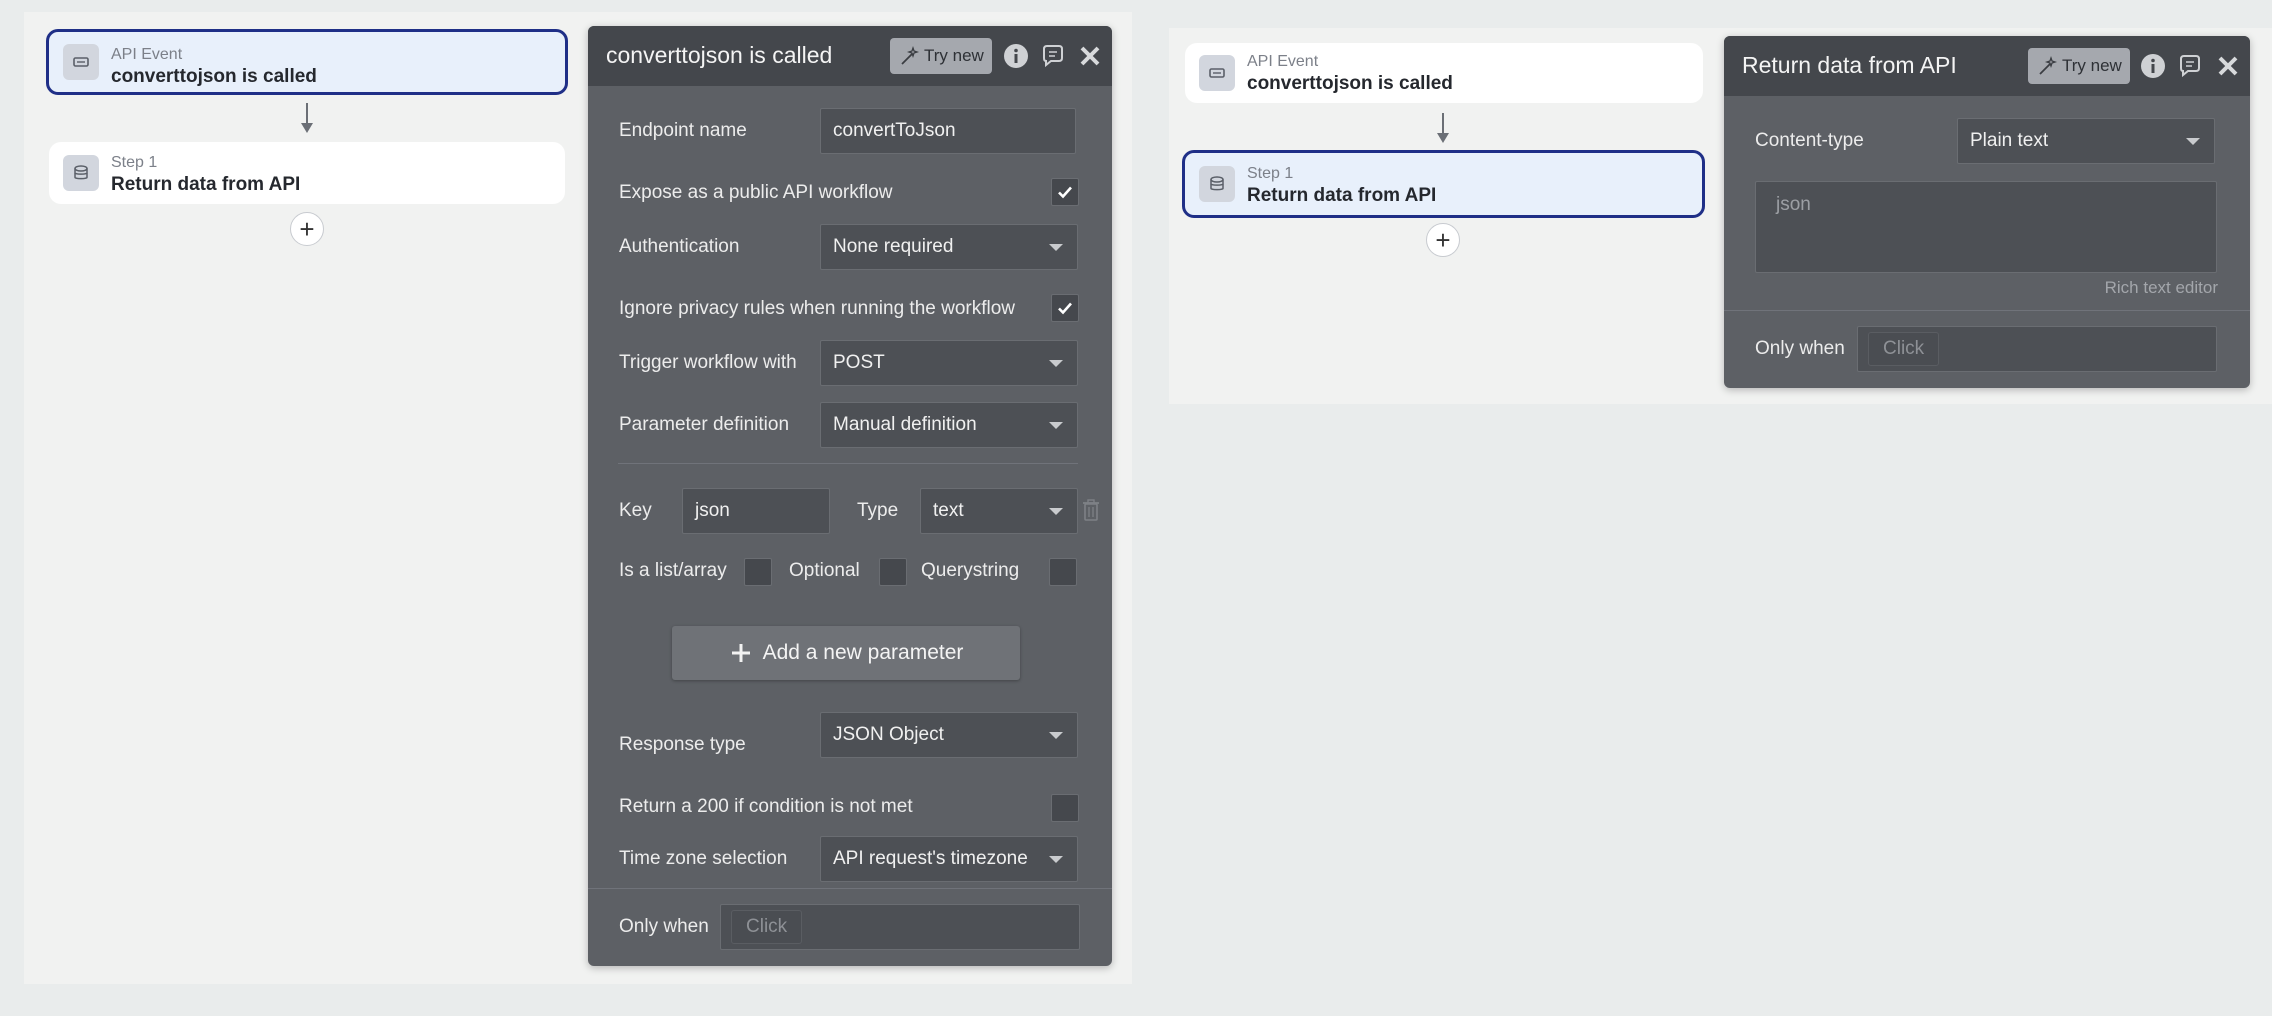 Image resolution: width=2272 pixels, height=1016 pixels. What do you see at coordinates (766, 806) in the screenshot?
I see `return-200-label: Return a 200 if condition is not met` at bounding box center [766, 806].